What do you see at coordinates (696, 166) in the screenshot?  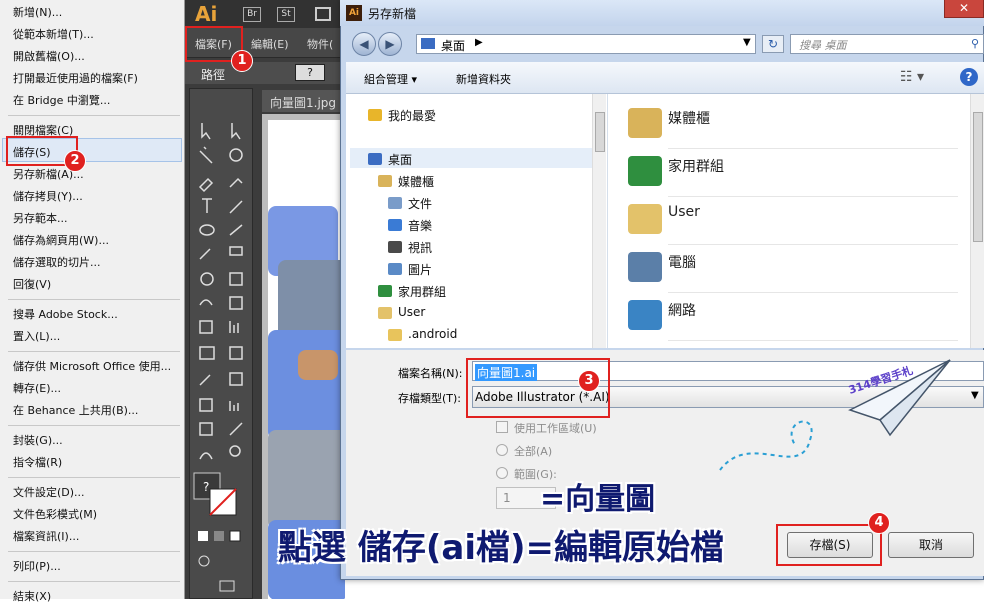 I see `file-item: 家用群組` at bounding box center [696, 166].